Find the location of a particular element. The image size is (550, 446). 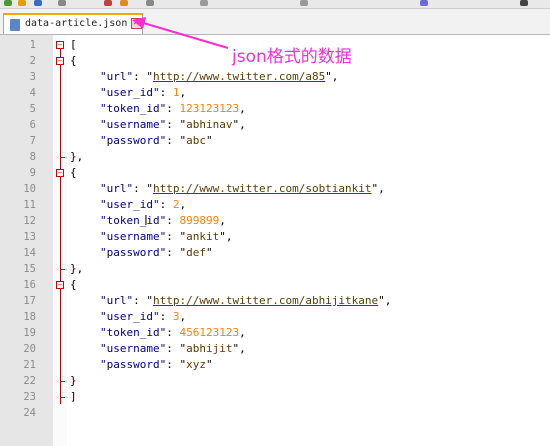

annotation-label: json格式的数据 is located at coordinates (292, 57).